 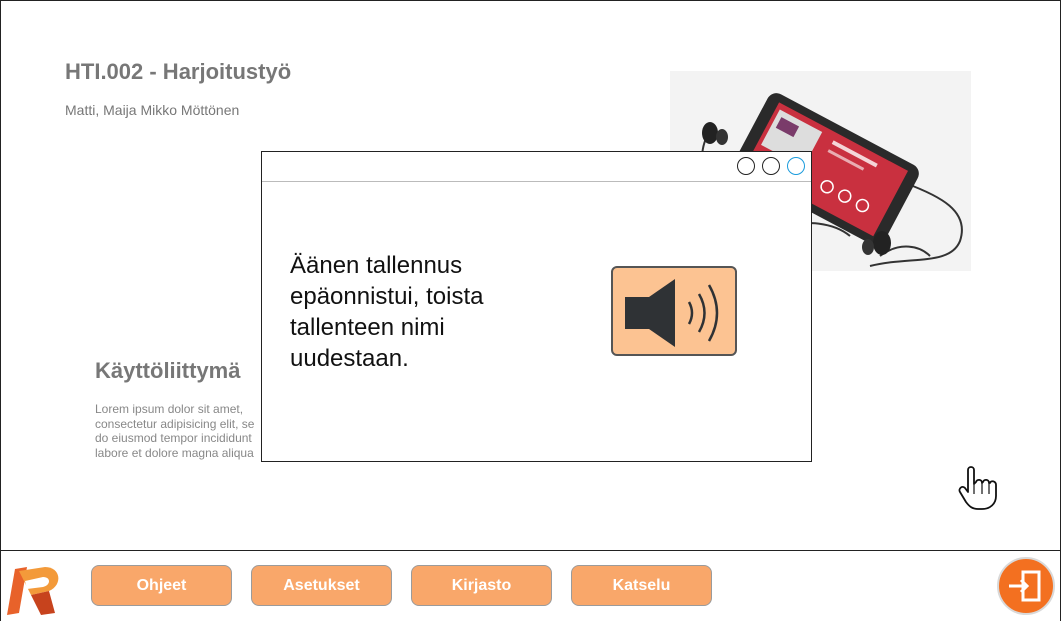 I want to click on dialog-title-bar, so click(x=536, y=167).